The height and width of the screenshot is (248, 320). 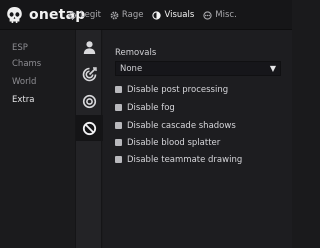 I want to click on option-disable-teammate-drawing: Disable teammate drawing, so click(x=178, y=159).